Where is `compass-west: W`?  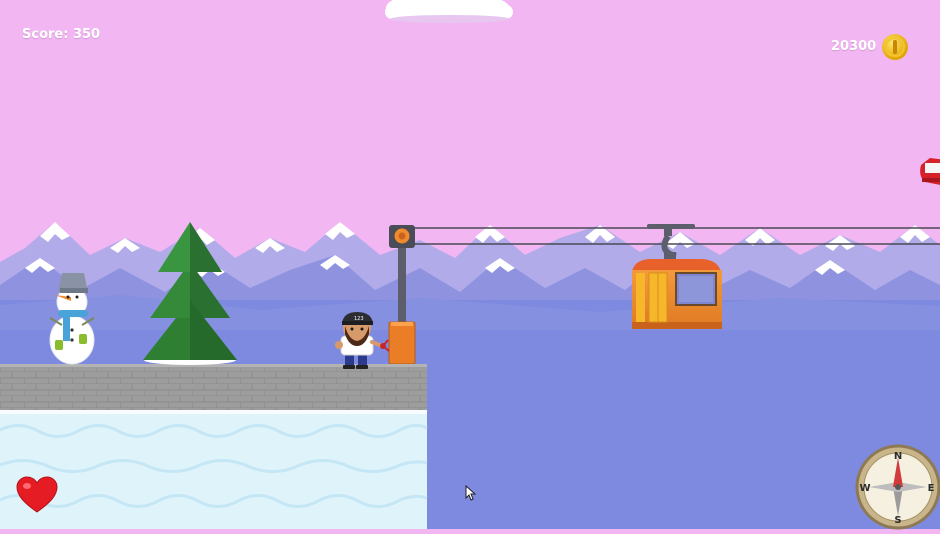
compass-west: W is located at coordinates (864, 488).